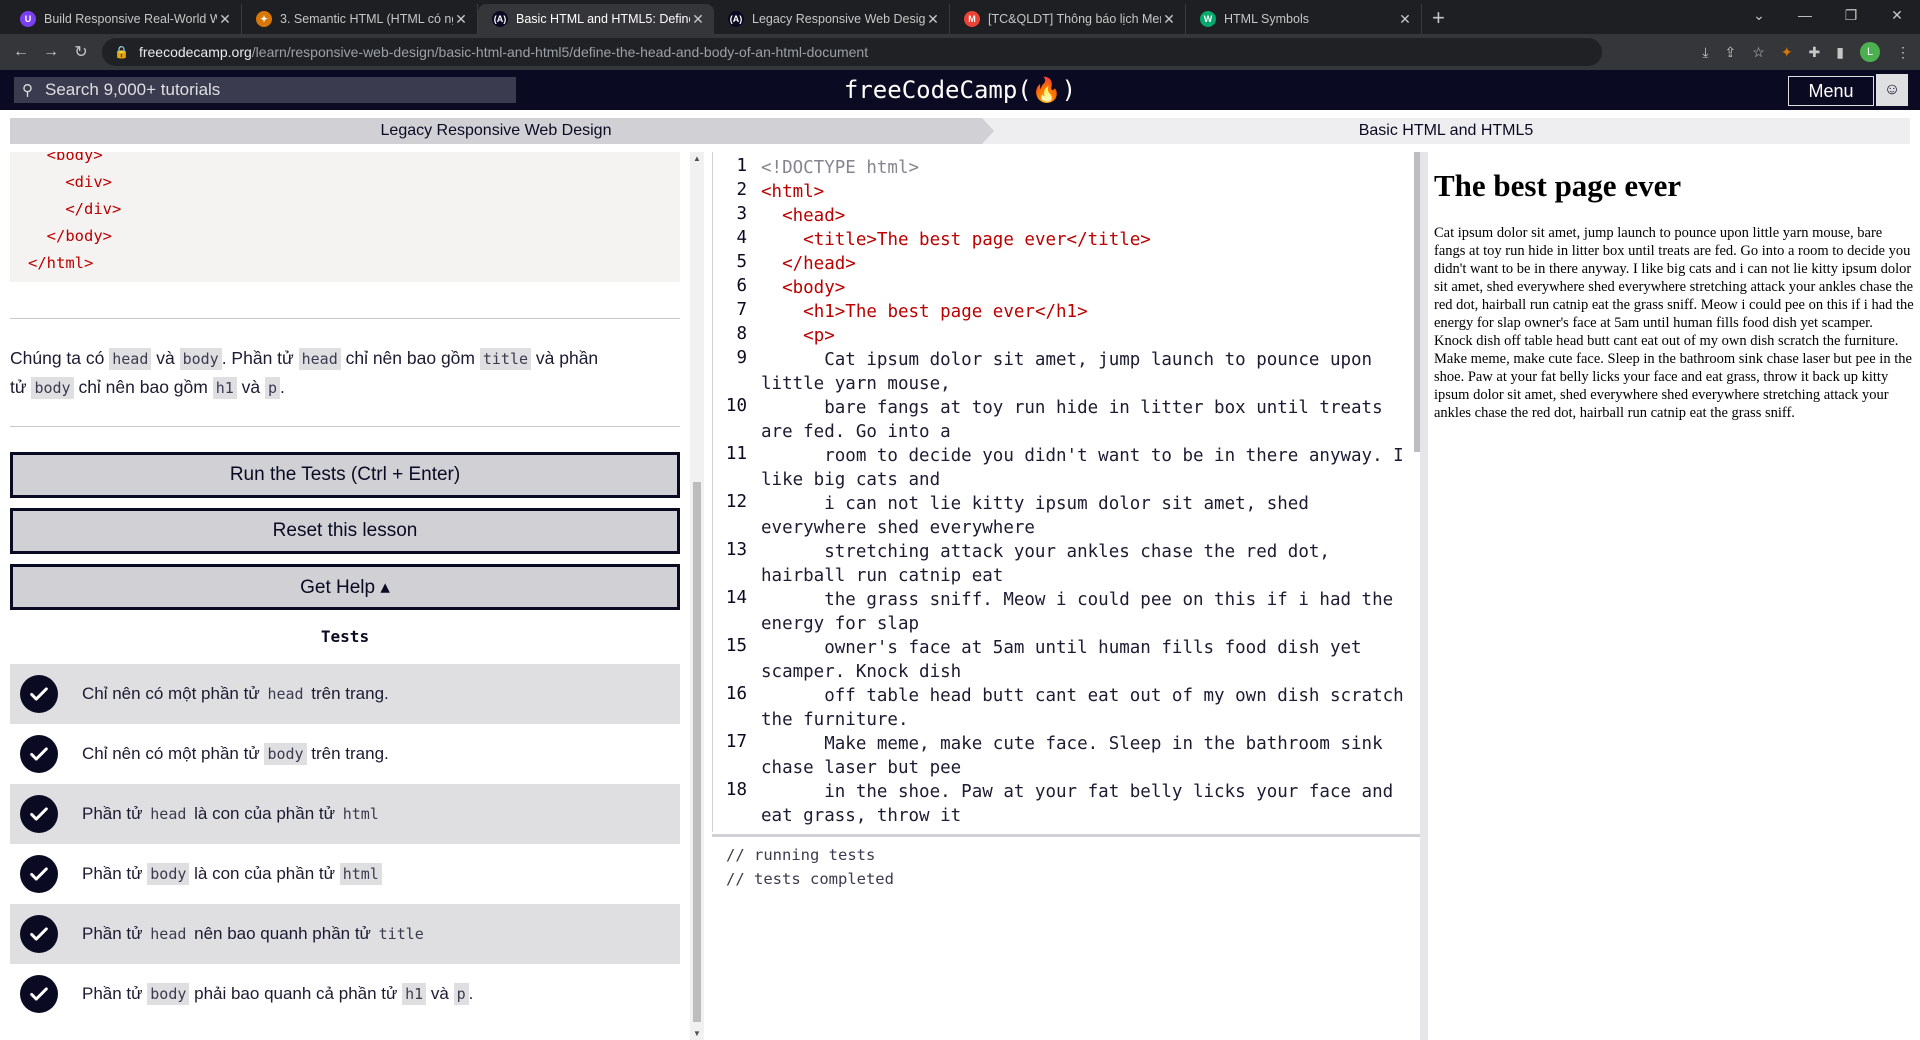 The image size is (1920, 1040). Describe the element at coordinates (265, 90) in the screenshot. I see `search-bar: ⚲ Search 9,000+ tutorials` at that location.